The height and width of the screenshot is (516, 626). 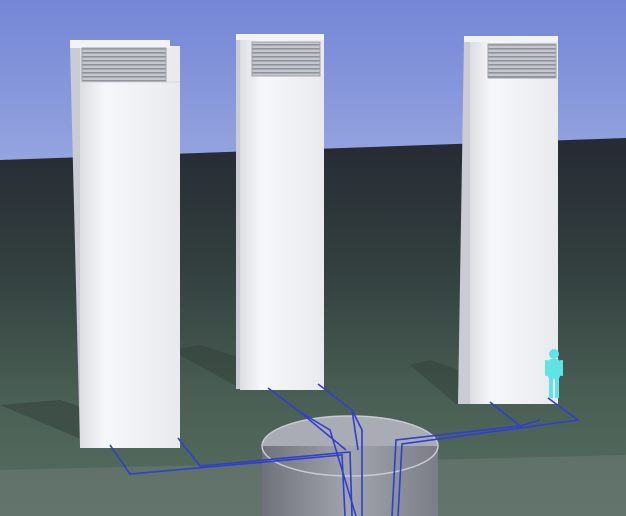 I want to click on left-tower, so click(x=125, y=244).